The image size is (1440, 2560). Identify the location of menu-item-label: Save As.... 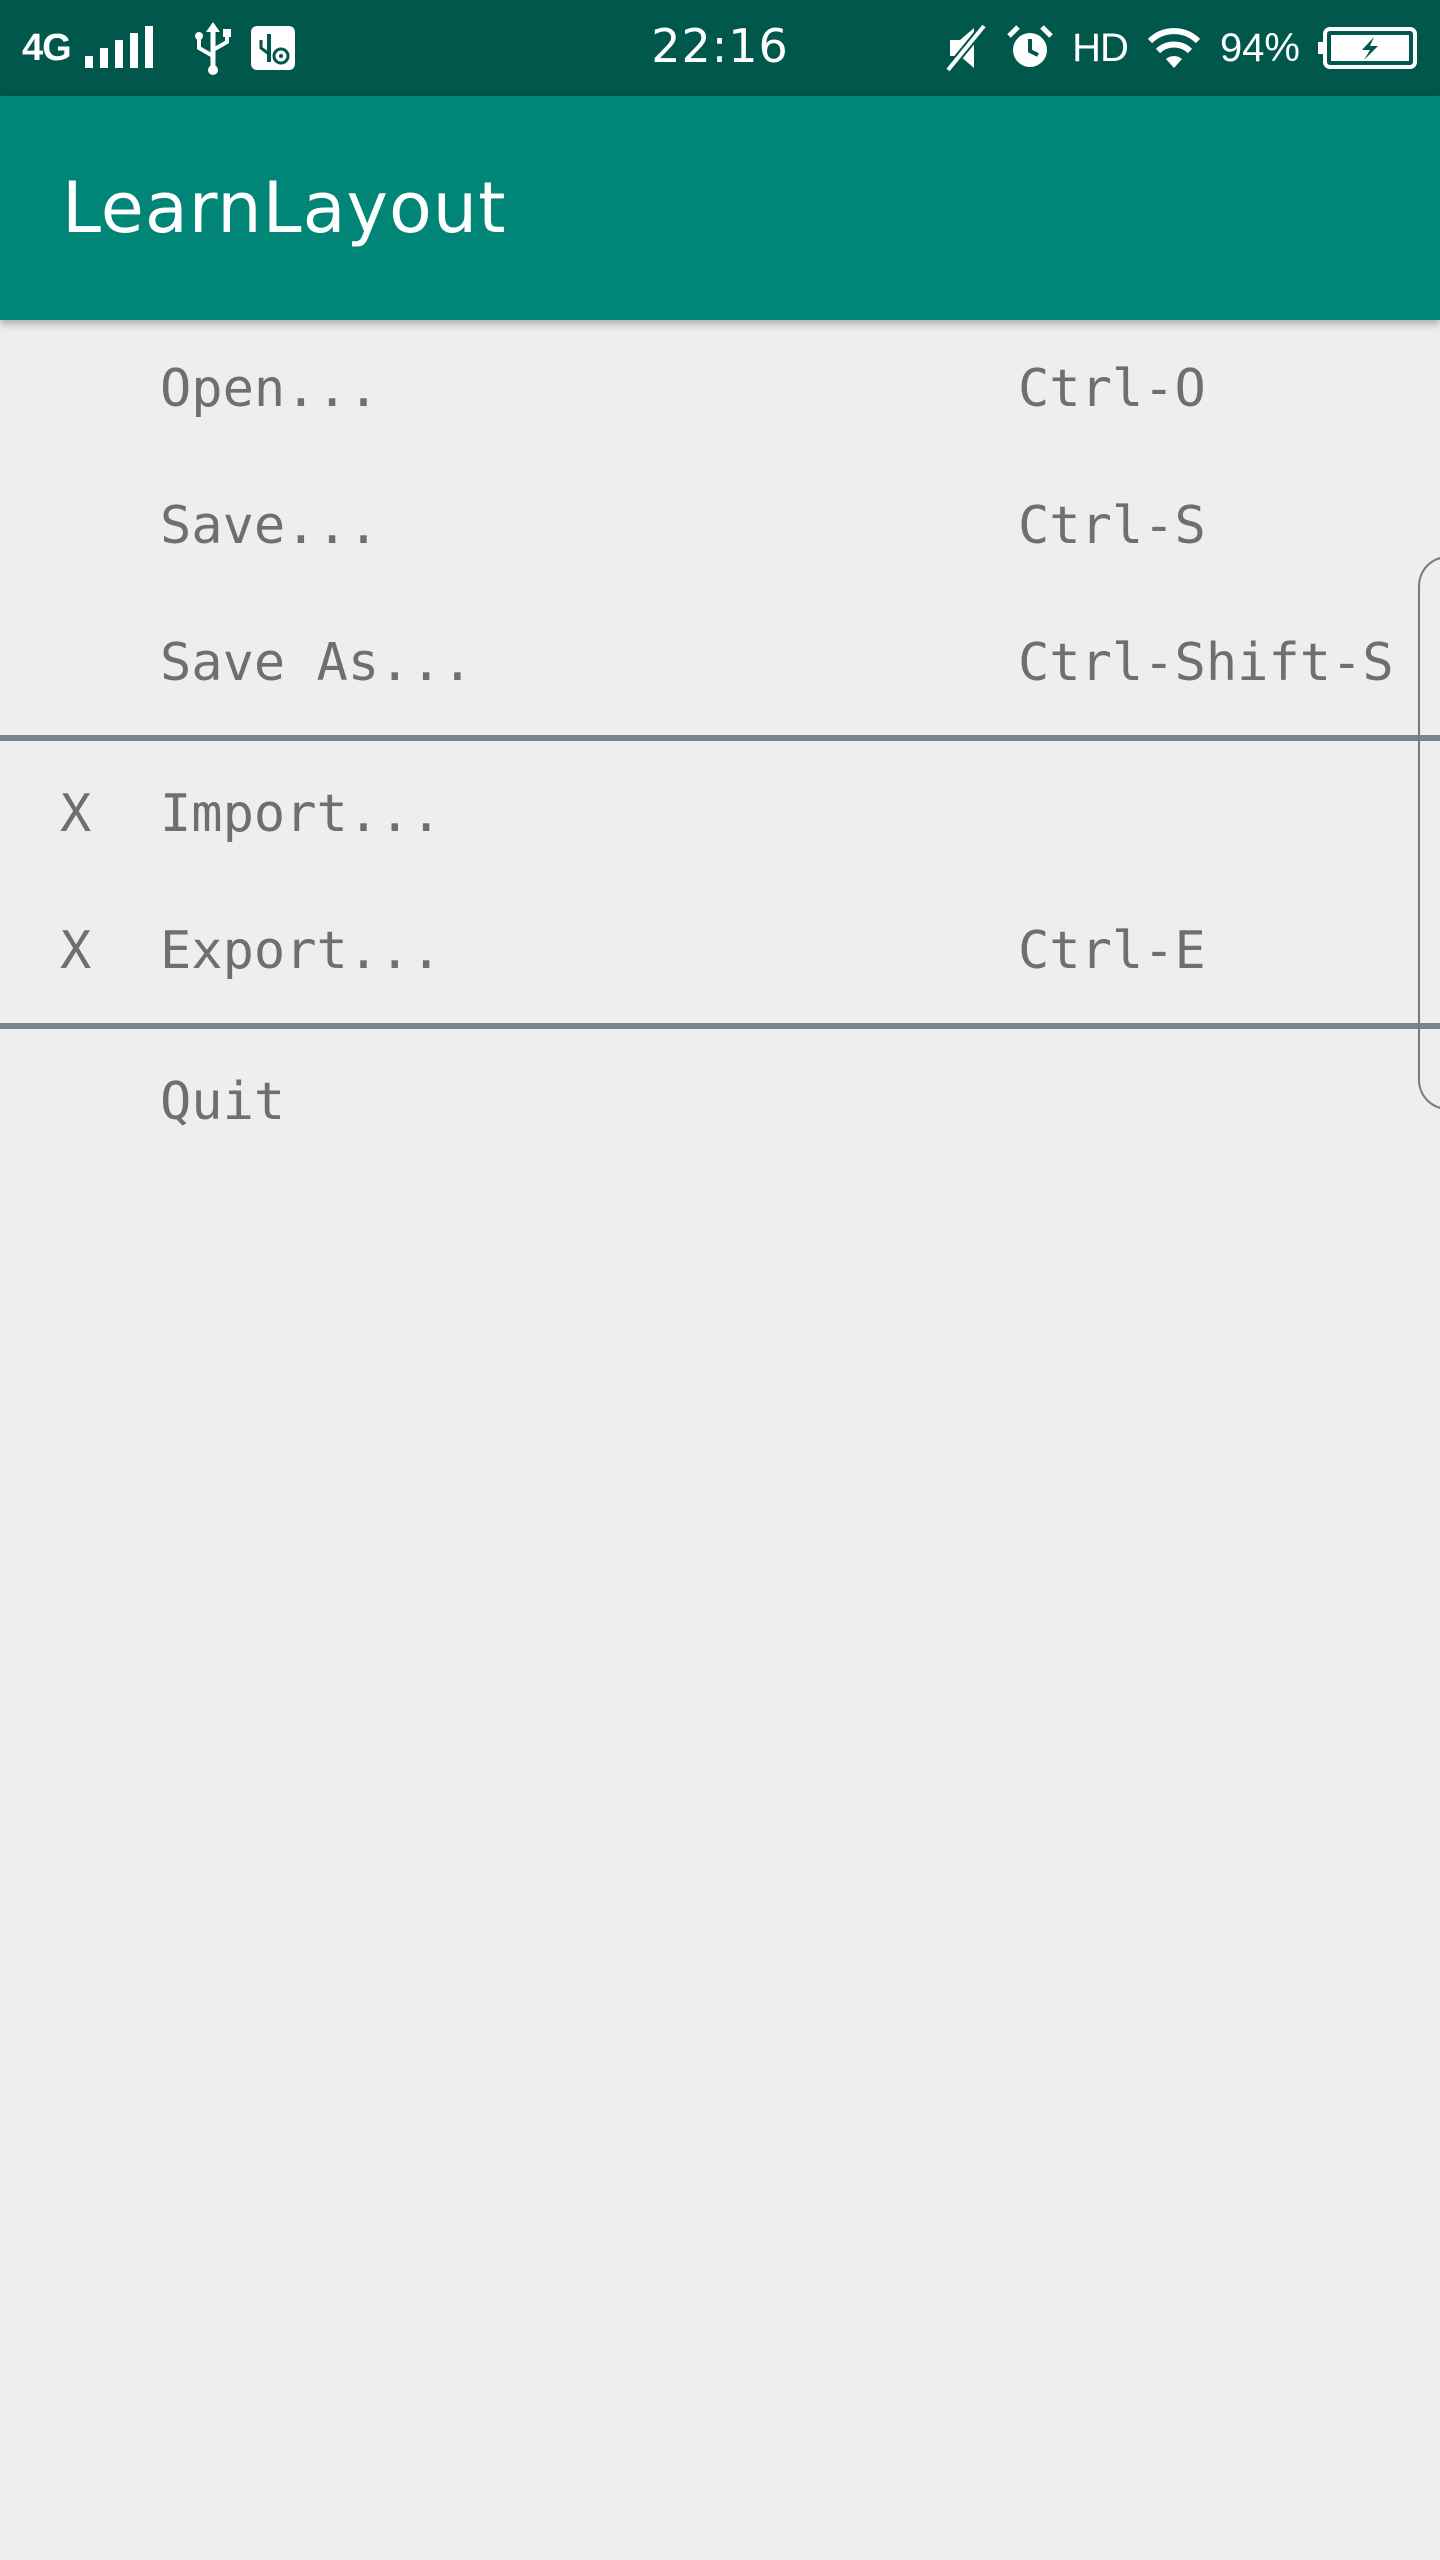
(317, 662).